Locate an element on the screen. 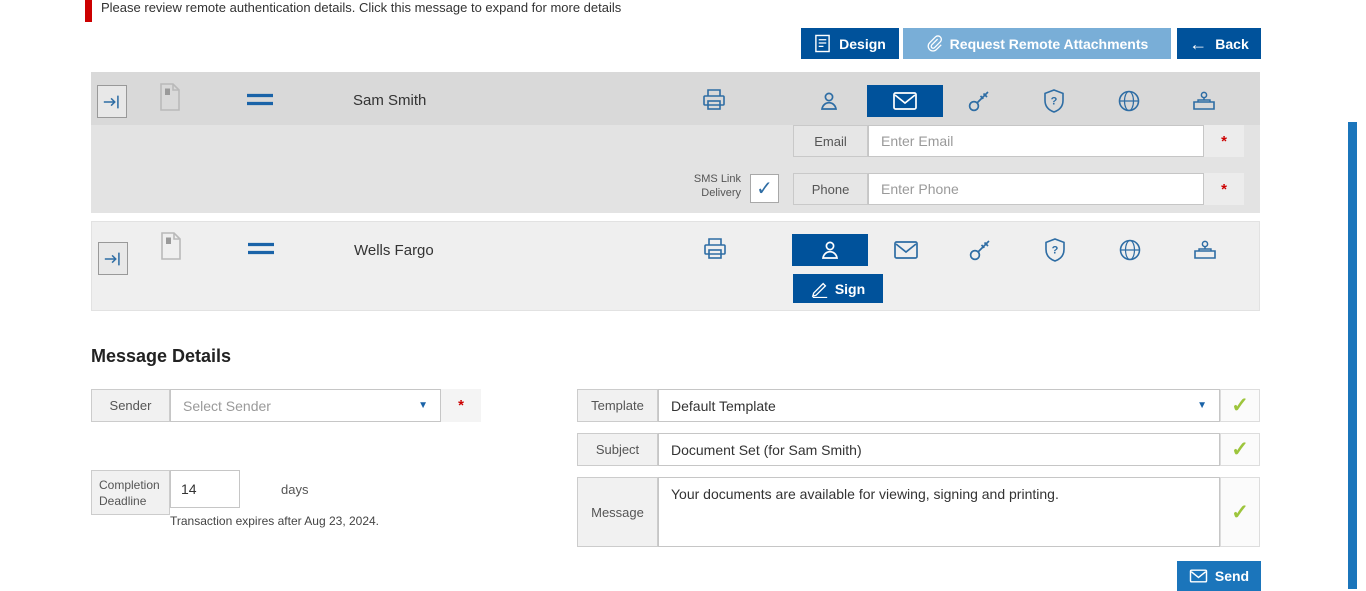 Image resolution: width=1366 pixels, height=591 pixels. design-button: Design is located at coordinates (850, 43).